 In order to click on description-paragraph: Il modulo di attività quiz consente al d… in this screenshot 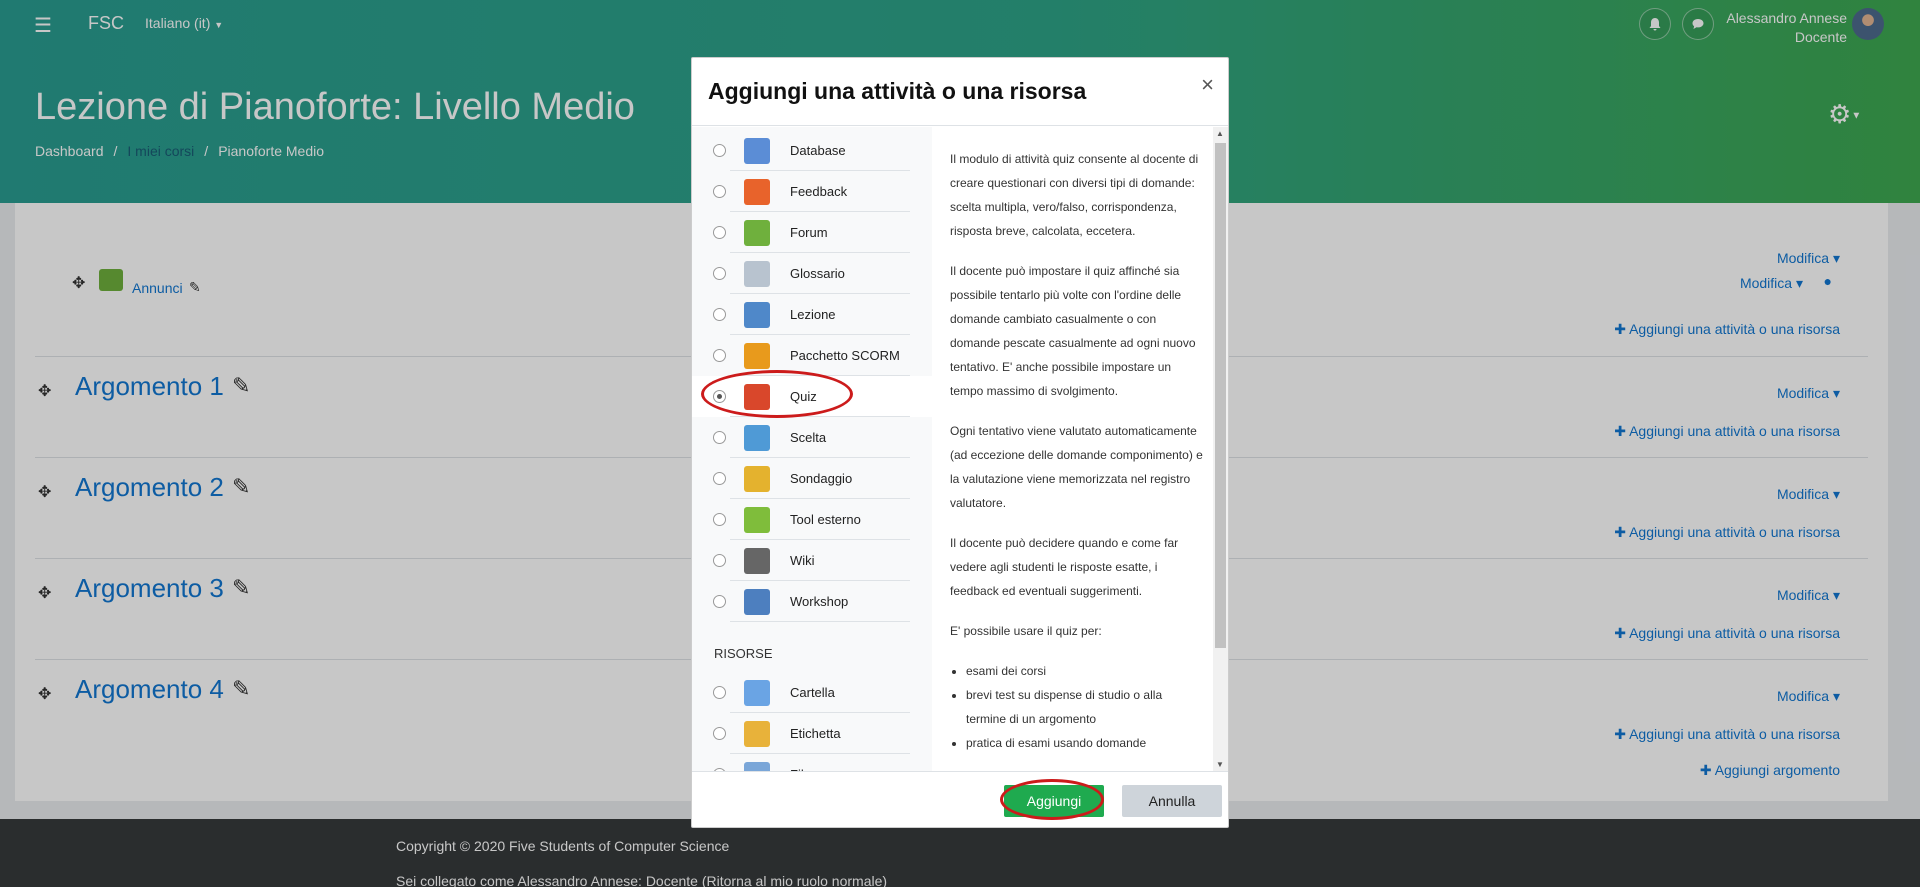, I will do `click(1074, 195)`.